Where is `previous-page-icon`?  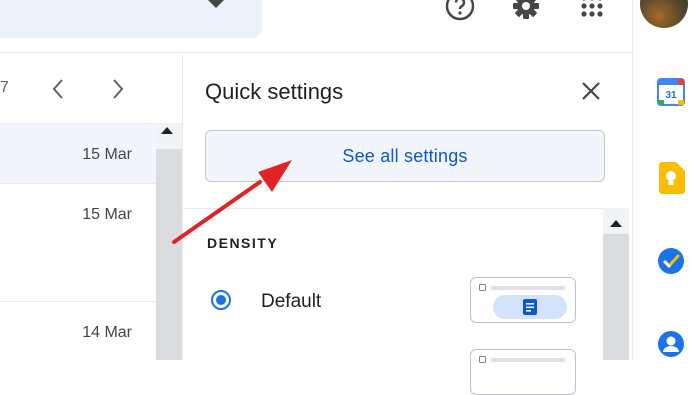 previous-page-icon is located at coordinates (58, 91).